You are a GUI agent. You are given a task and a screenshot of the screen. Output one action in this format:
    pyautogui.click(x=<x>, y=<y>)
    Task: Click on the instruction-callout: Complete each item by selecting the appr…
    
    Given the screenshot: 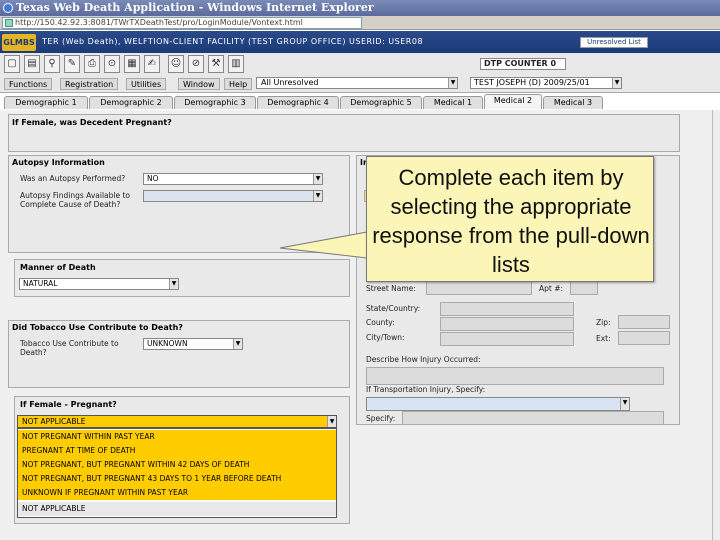 What is the action you would take?
    pyautogui.click(x=510, y=219)
    